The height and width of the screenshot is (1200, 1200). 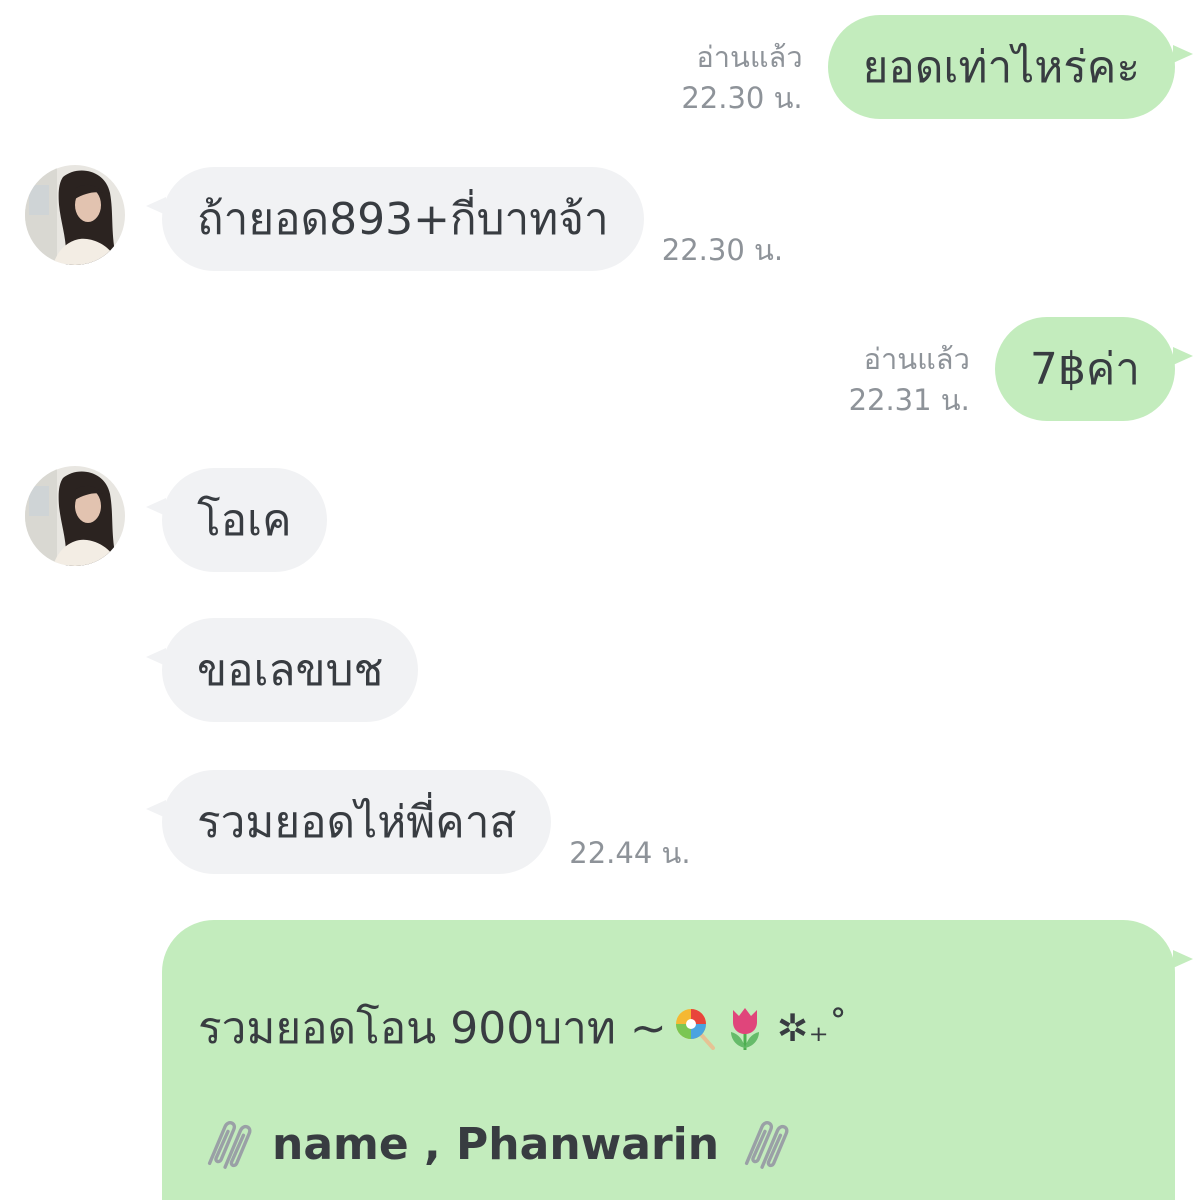 I want to click on message-row-incoming: ถ้ายอด893+กี่บาทจ้า 22.30 น., so click(x=404, y=218).